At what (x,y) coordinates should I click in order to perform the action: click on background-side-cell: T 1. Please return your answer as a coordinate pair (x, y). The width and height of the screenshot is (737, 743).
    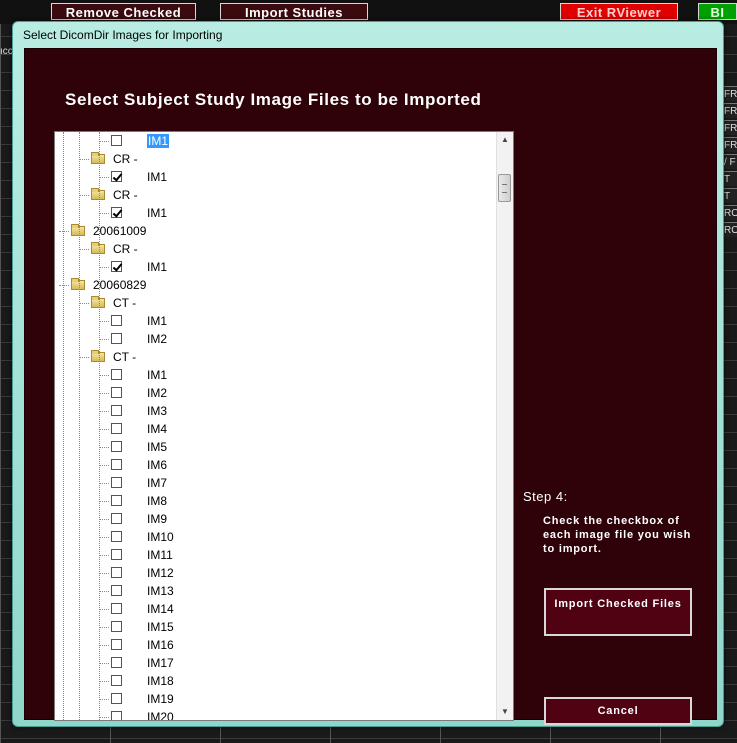
    Looking at the image, I should click on (730, 178).